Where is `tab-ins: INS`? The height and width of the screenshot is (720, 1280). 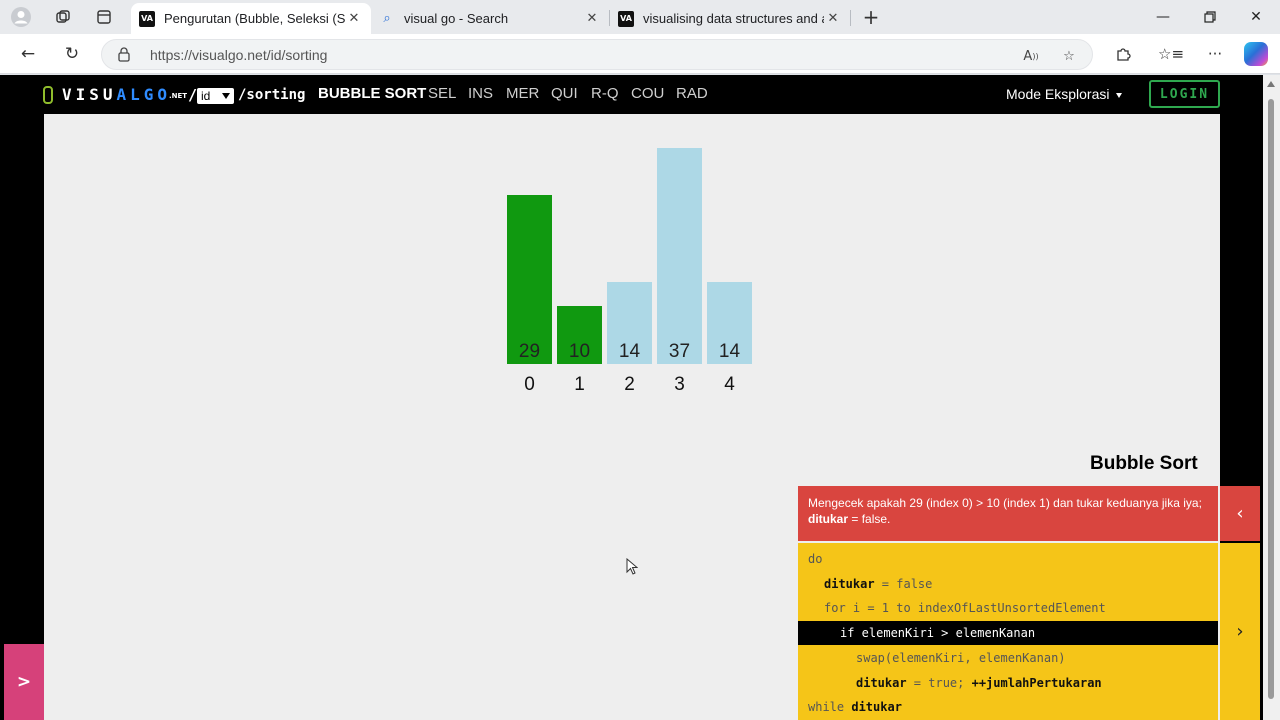
tab-ins: INS is located at coordinates (480, 93).